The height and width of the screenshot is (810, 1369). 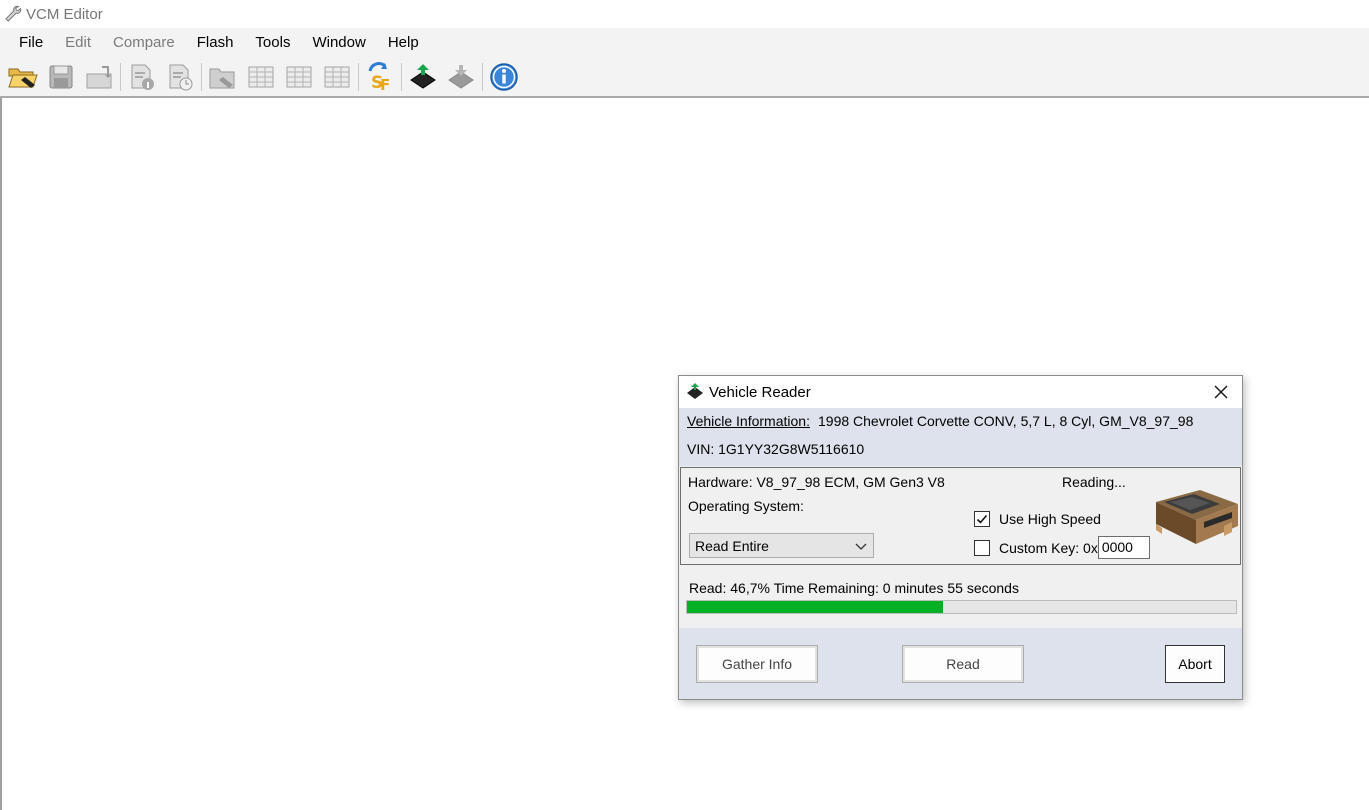 What do you see at coordinates (684, 14) in the screenshot?
I see `app-titlebar: VCM Editor` at bounding box center [684, 14].